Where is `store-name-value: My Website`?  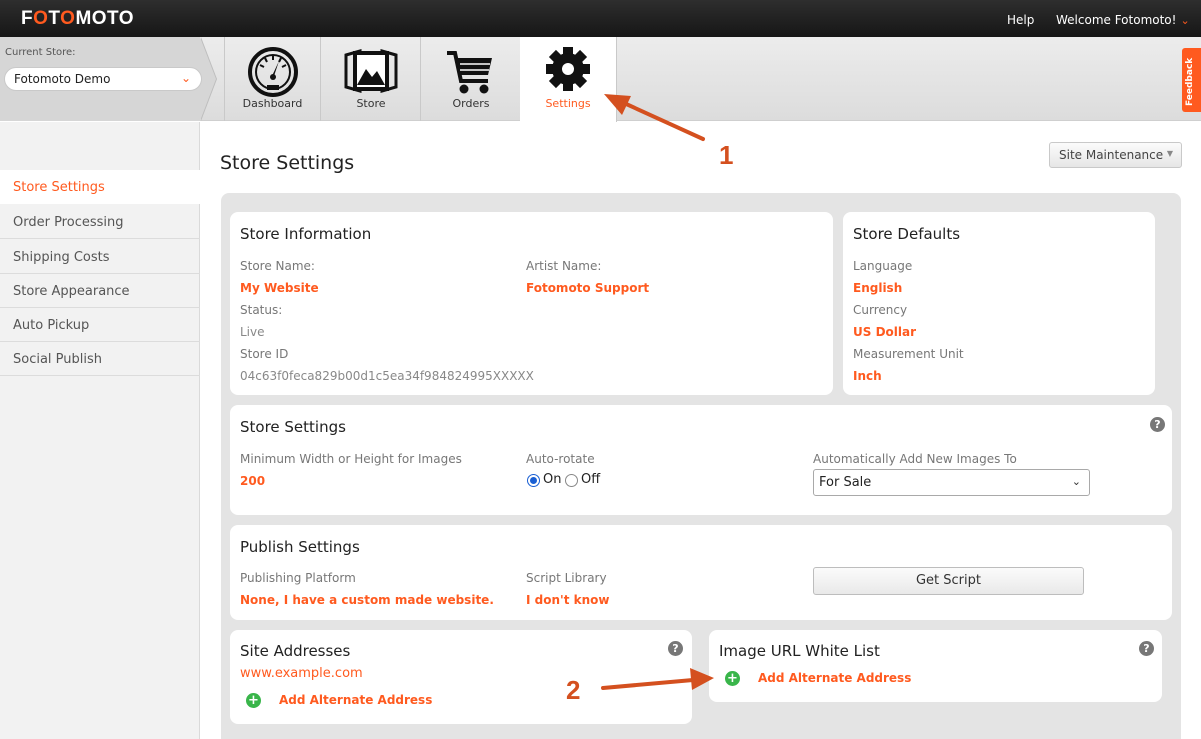 store-name-value: My Website is located at coordinates (279, 288).